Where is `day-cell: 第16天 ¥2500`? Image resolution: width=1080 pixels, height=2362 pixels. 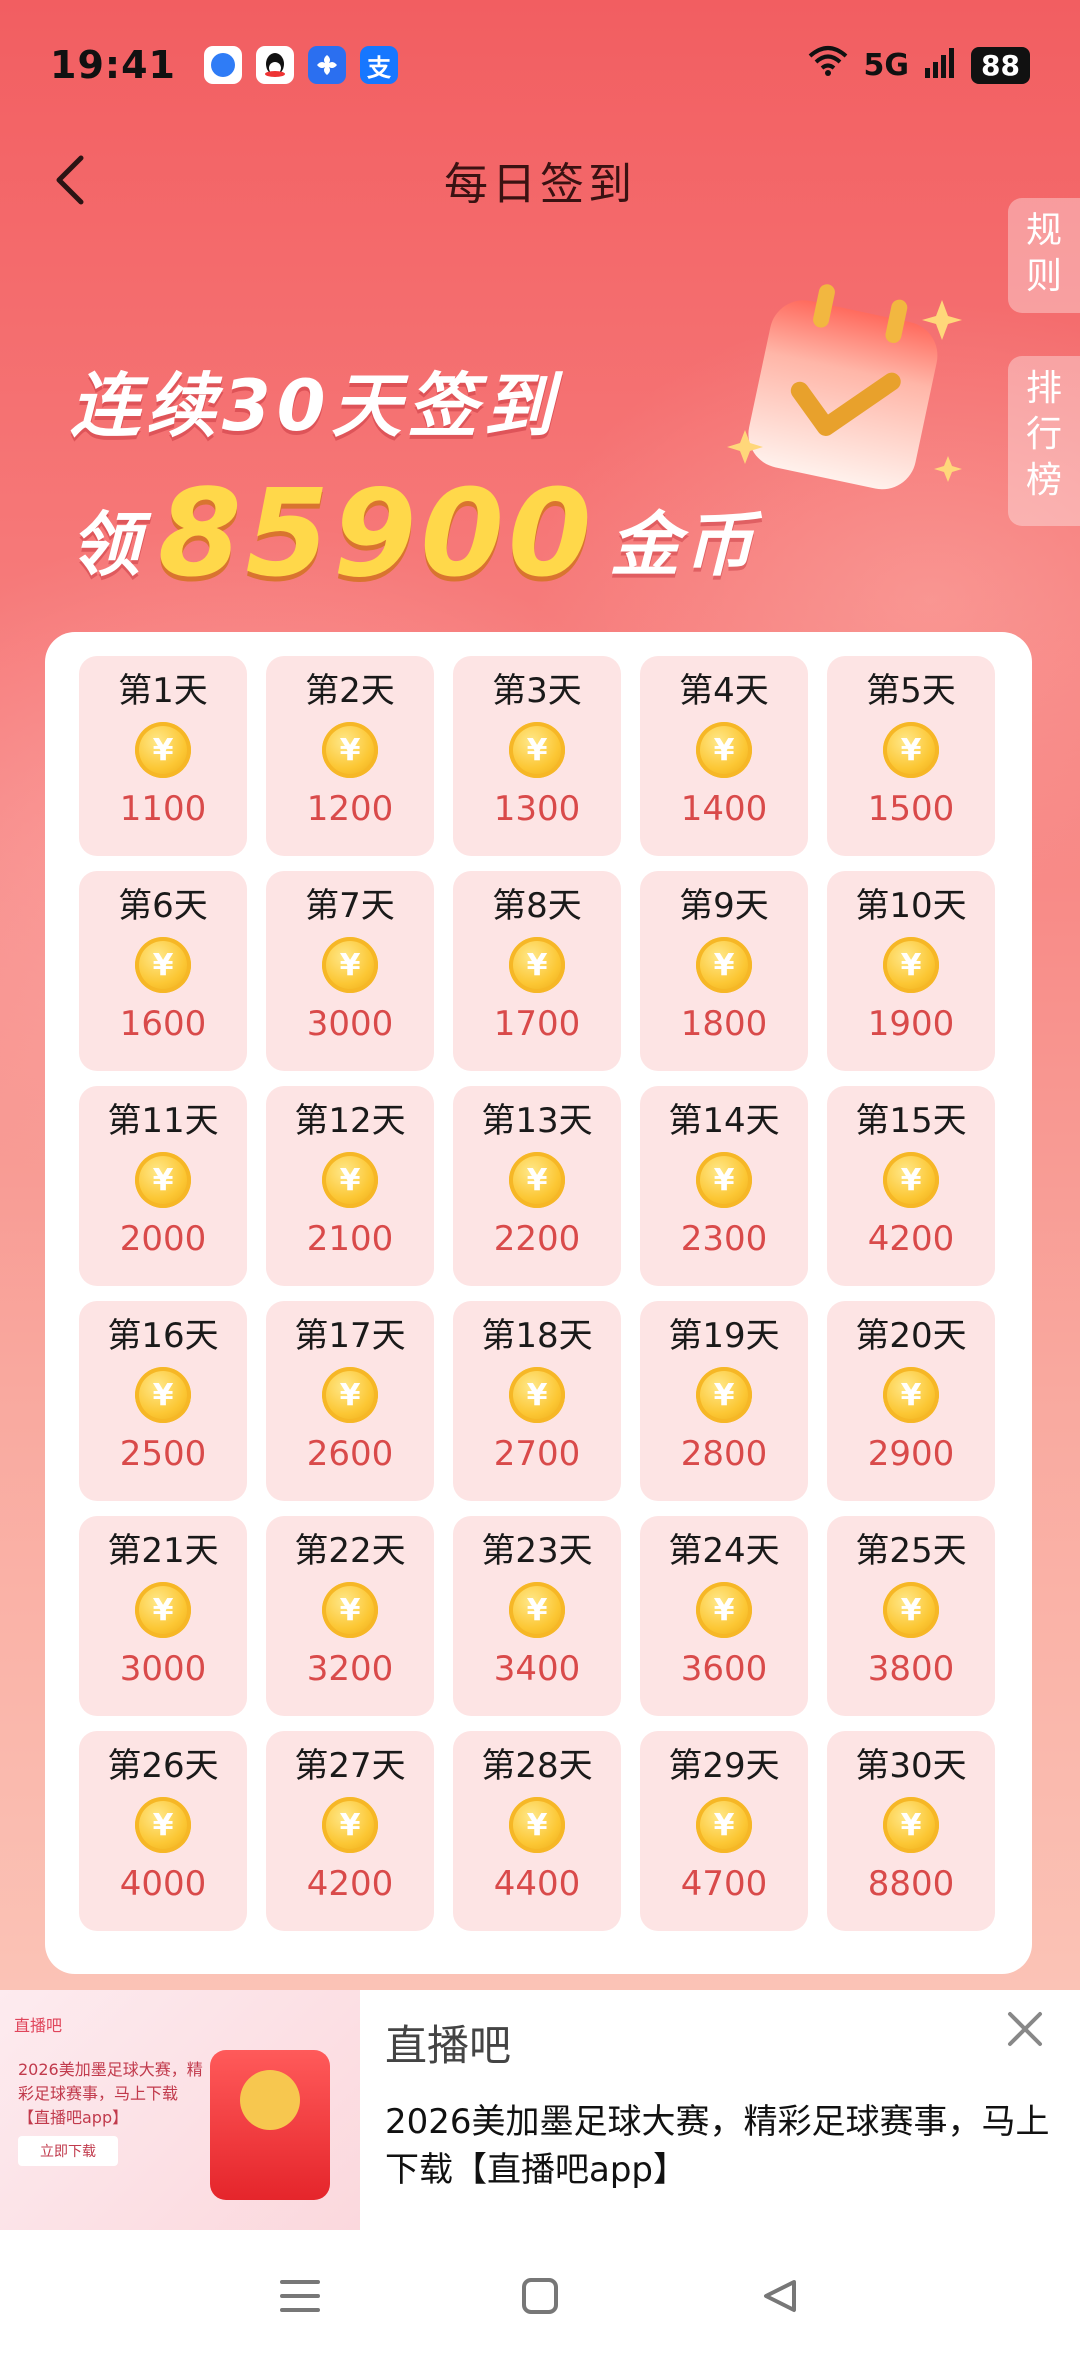
day-cell: 第16天 ¥2500 is located at coordinates (163, 1401).